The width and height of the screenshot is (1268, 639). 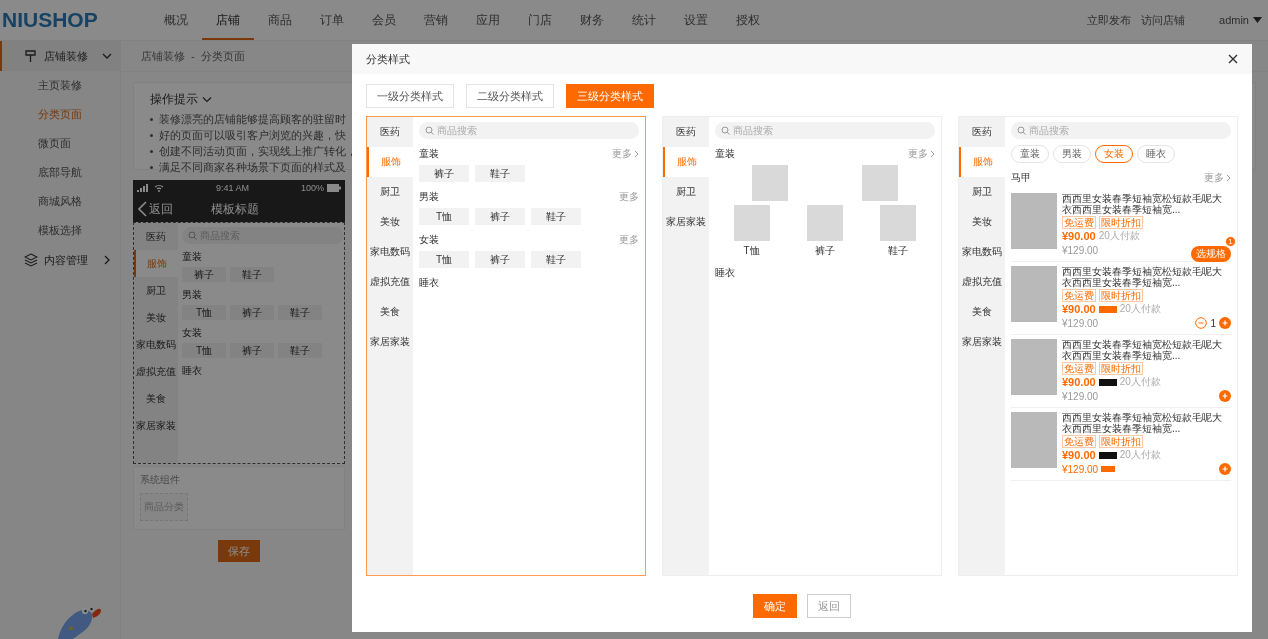 What do you see at coordinates (898, 251) in the screenshot?
I see `product-label: 鞋子` at bounding box center [898, 251].